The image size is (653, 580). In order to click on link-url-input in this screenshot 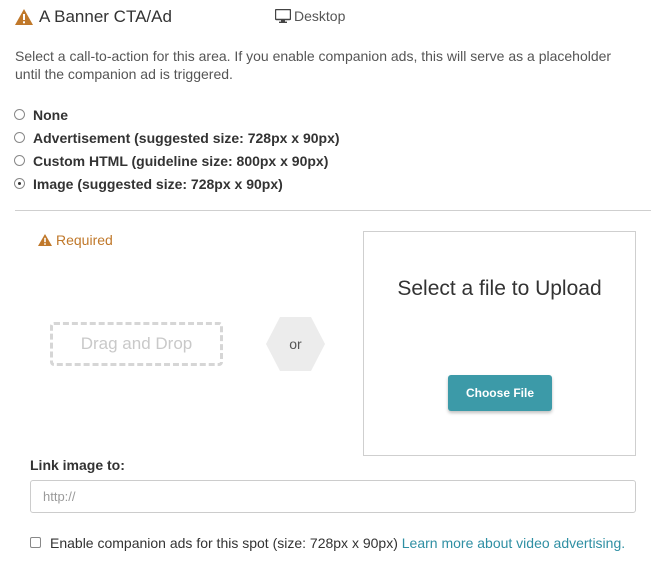, I will do `click(333, 496)`.